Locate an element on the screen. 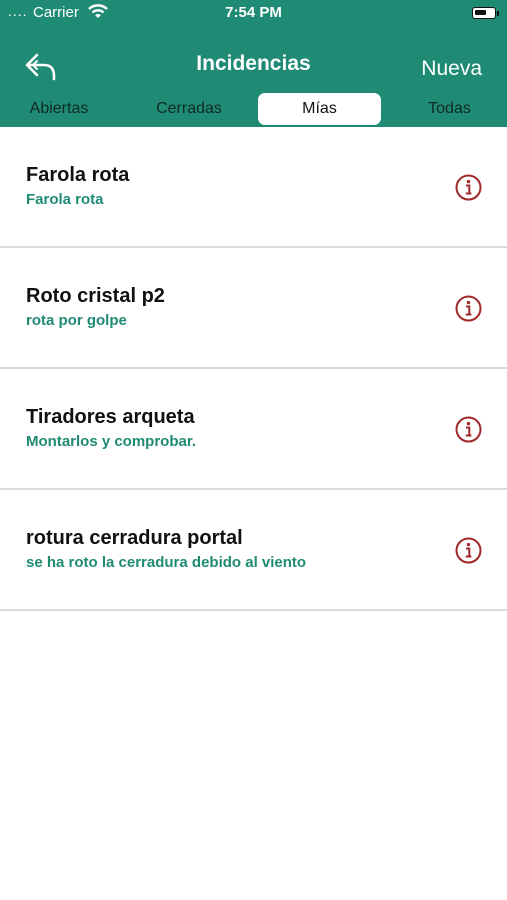 The image size is (507, 900). item-subtitle: Montarlos y comprobar. is located at coordinates (111, 441).